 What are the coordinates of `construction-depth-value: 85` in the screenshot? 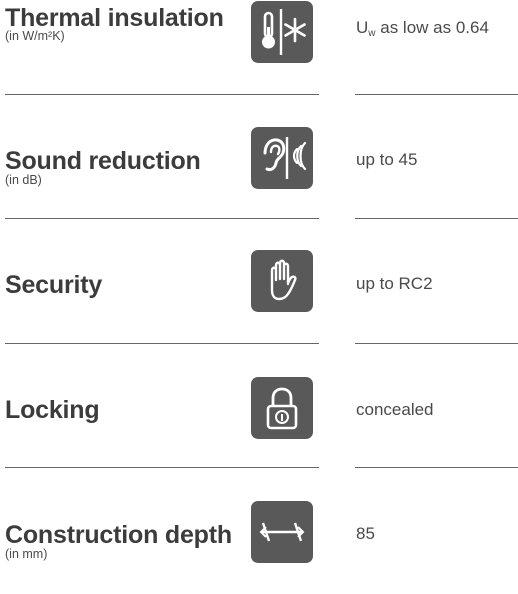 It's located at (365, 533).